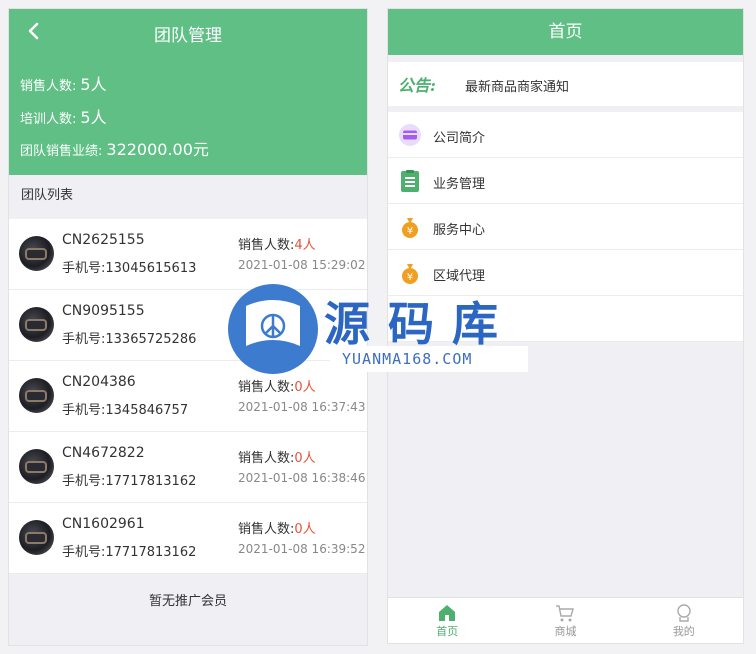 The image size is (756, 654). I want to click on member-code: CN1602961, so click(103, 524).